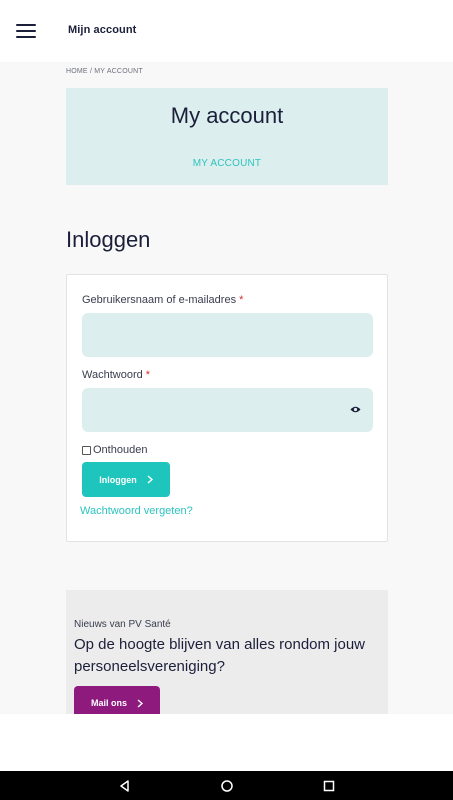 This screenshot has height=800, width=453. What do you see at coordinates (227, 335) in the screenshot?
I see `username-input` at bounding box center [227, 335].